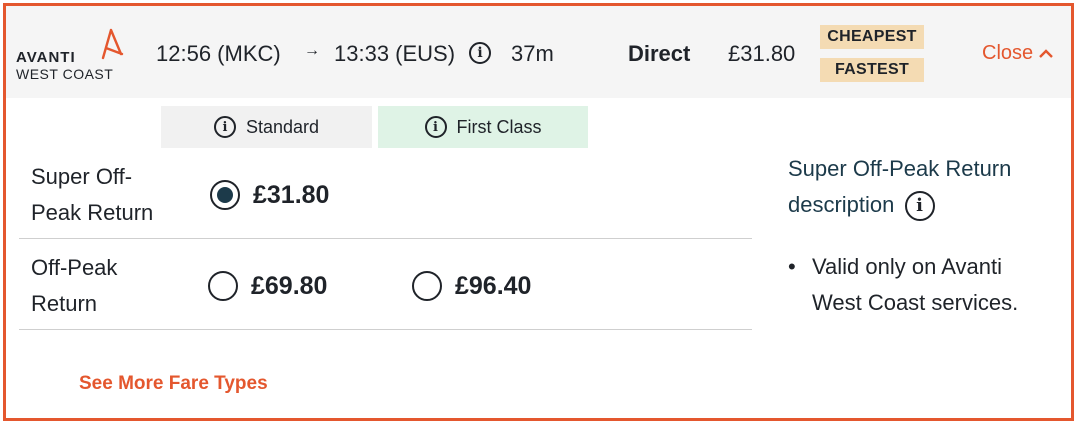 Image resolution: width=1077 pixels, height=426 pixels. Describe the element at coordinates (427, 286) in the screenshot. I see `radio-off-peak-first` at that location.